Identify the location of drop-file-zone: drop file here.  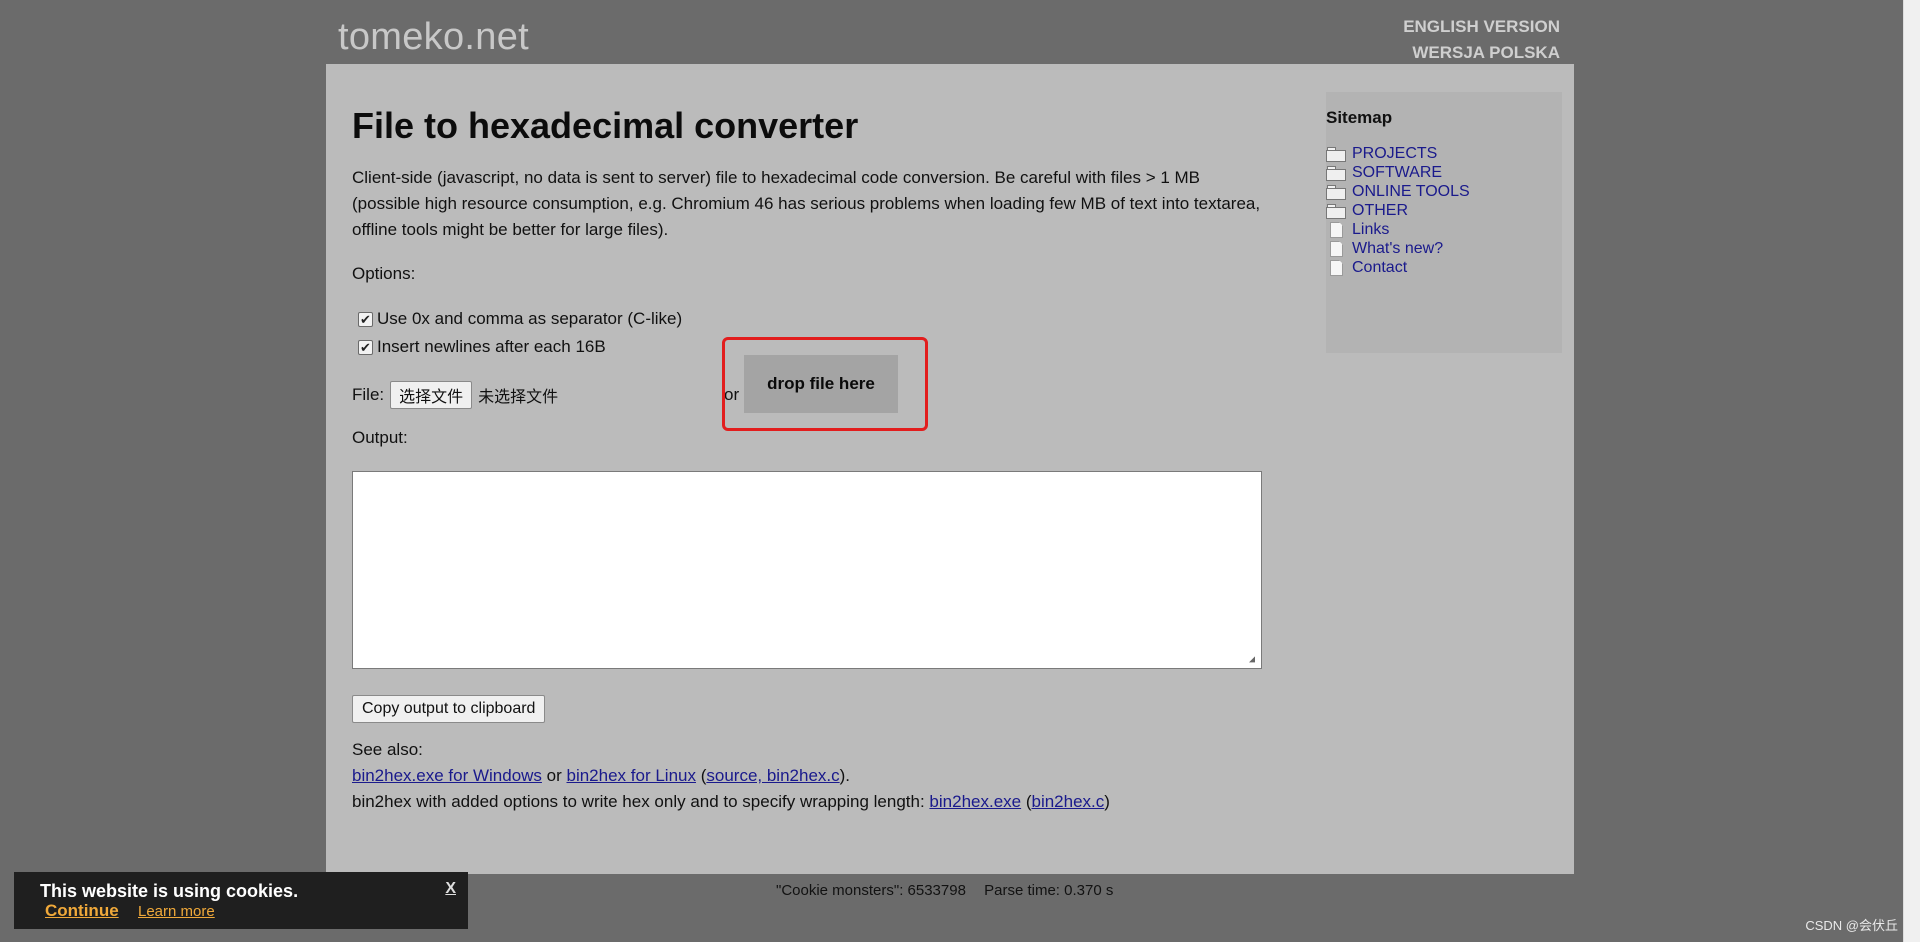
(821, 384).